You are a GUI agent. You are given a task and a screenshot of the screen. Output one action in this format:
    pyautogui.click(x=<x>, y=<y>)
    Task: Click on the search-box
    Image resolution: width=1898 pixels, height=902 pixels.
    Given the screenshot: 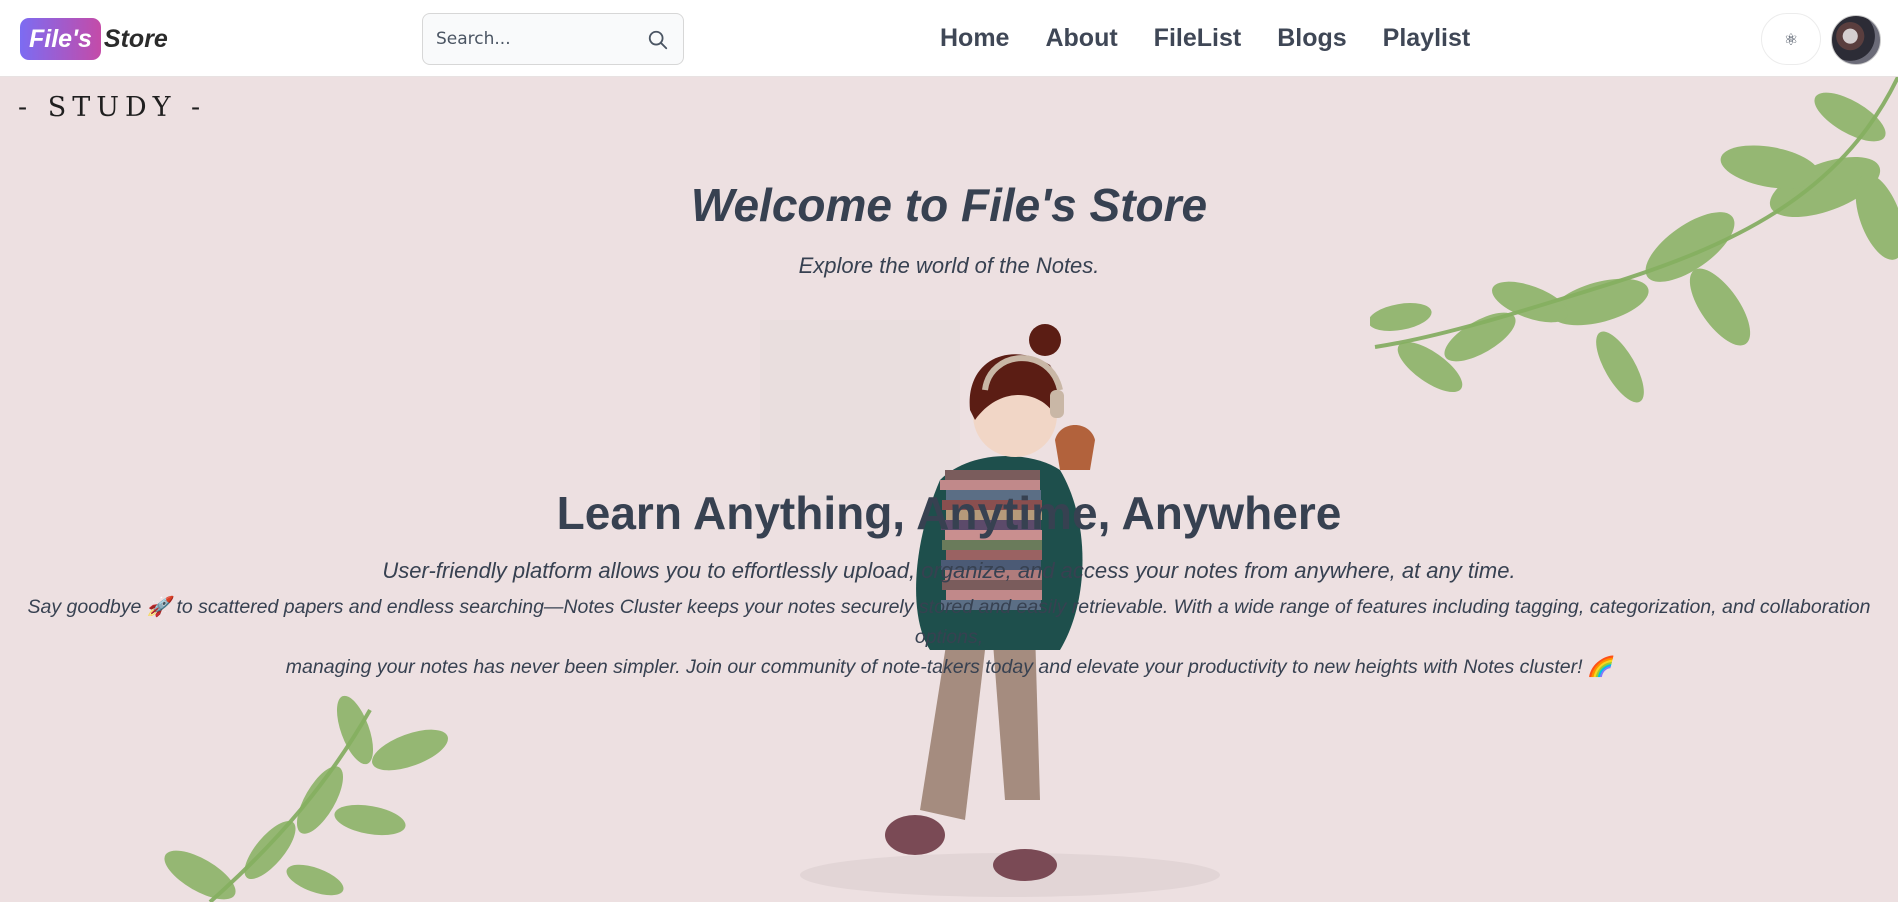 What is the action you would take?
    pyautogui.click(x=553, y=39)
    